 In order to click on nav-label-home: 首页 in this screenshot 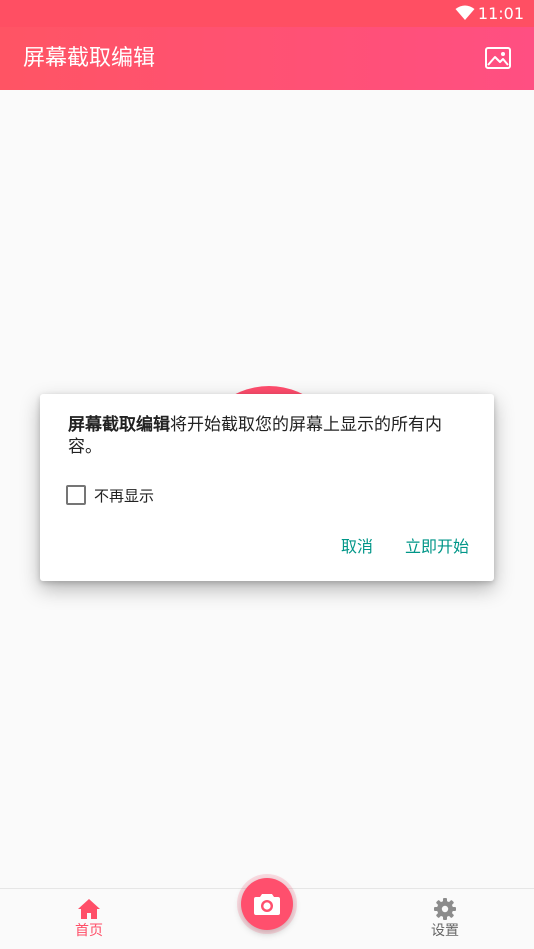, I will do `click(89, 931)`.